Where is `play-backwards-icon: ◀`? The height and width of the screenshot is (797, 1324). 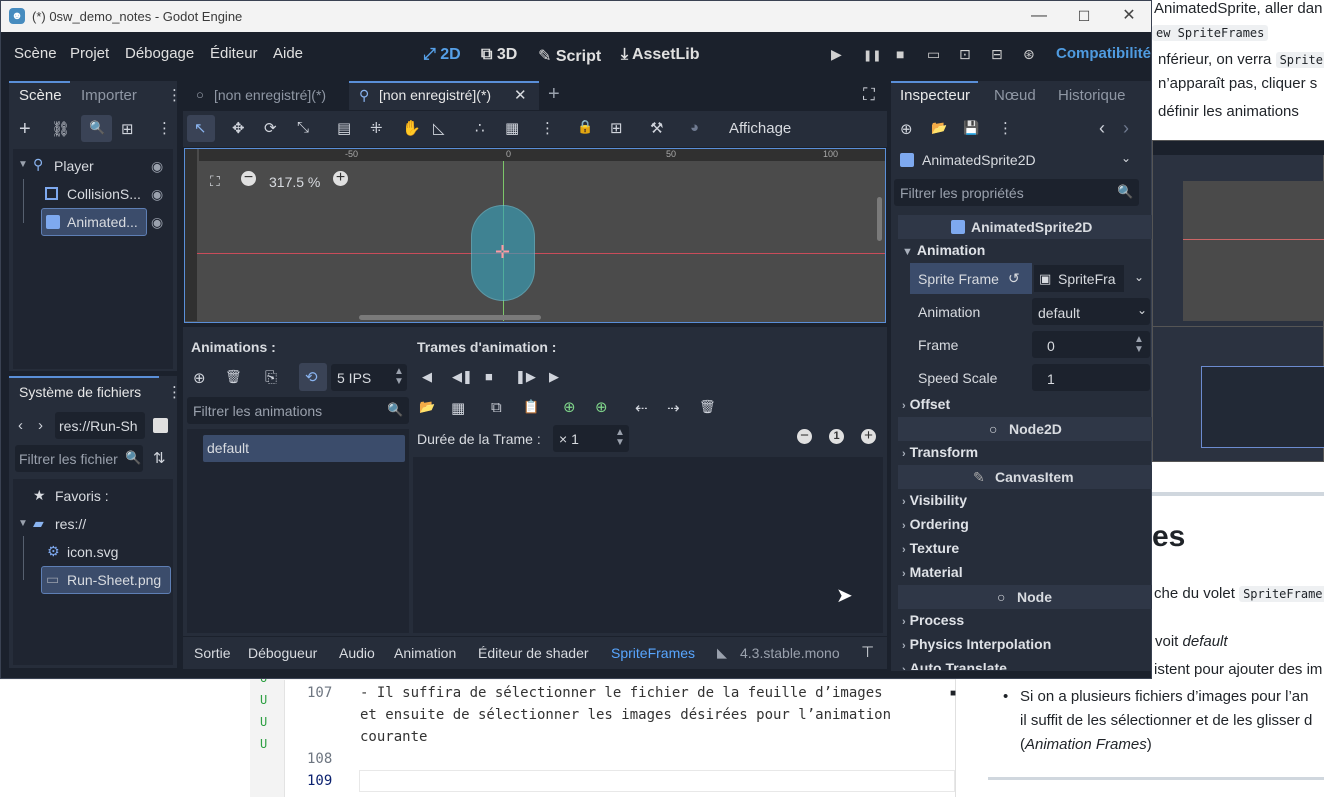 play-backwards-icon: ◀ is located at coordinates (427, 377).